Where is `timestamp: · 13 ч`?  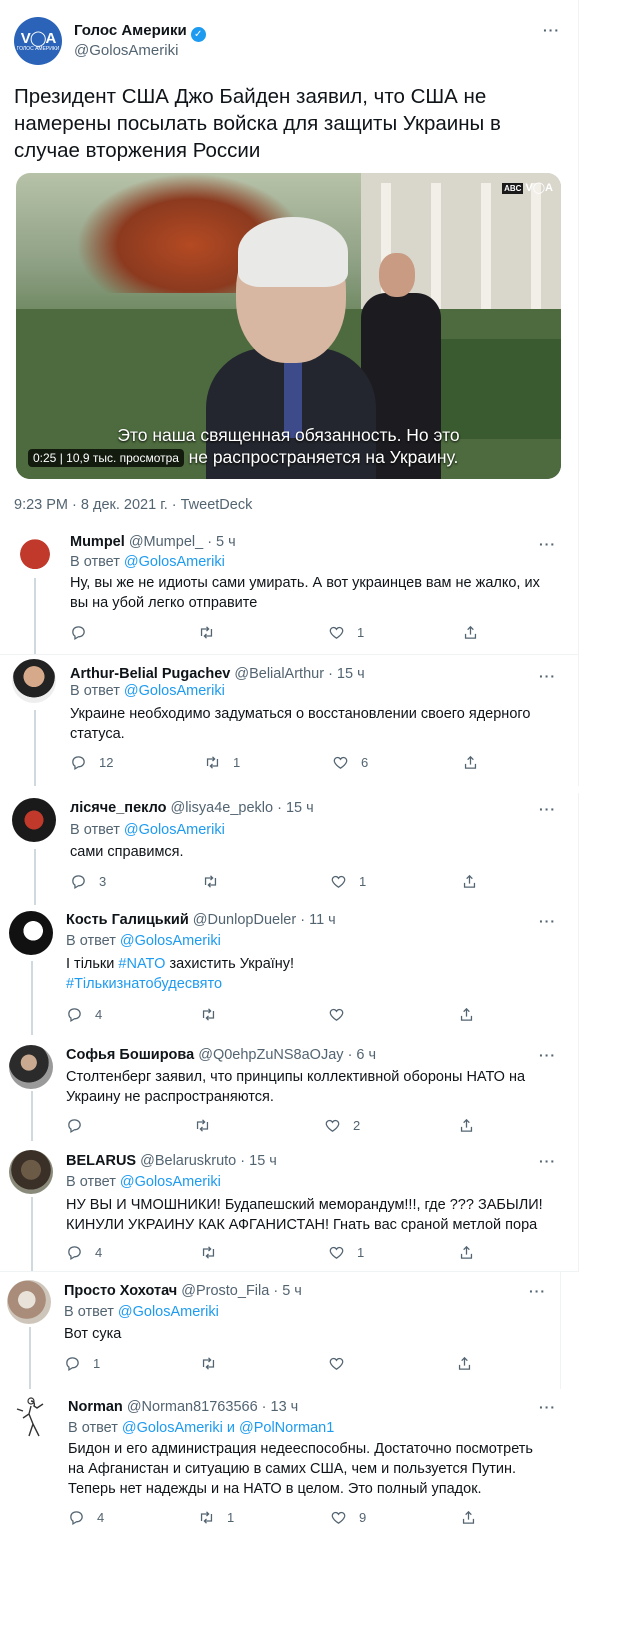 timestamp: · 13 ч is located at coordinates (280, 1407).